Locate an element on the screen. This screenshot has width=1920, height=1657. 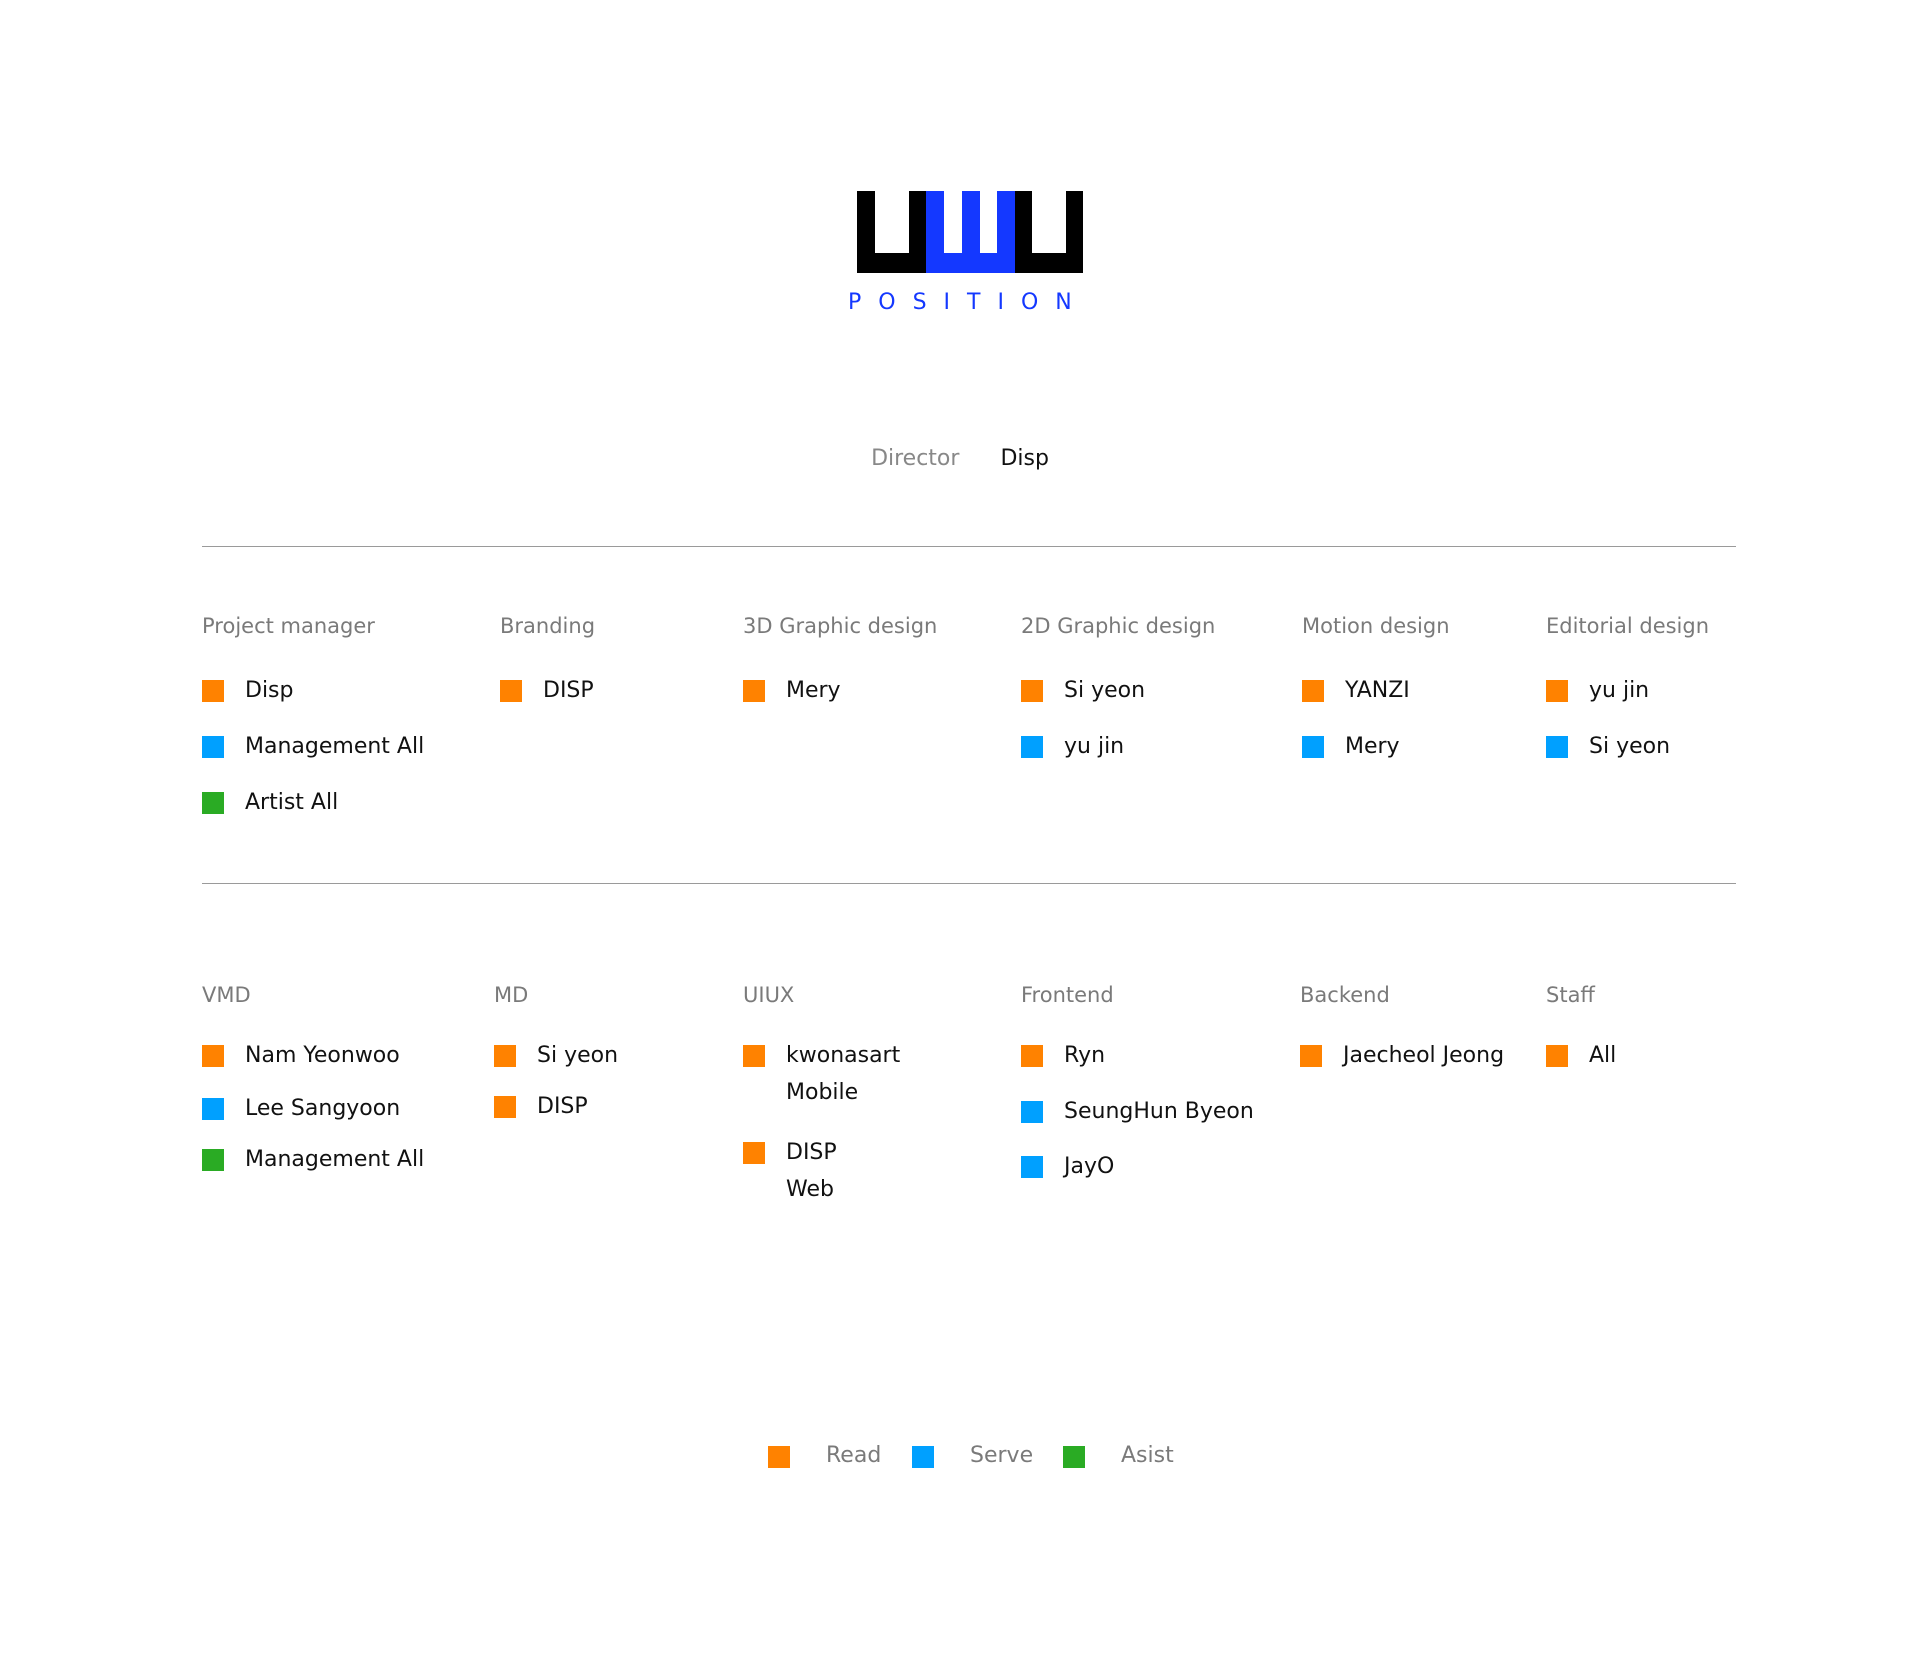
position-column-motion-design: Motion design YANZI Mery is located at coordinates (1376, 686).